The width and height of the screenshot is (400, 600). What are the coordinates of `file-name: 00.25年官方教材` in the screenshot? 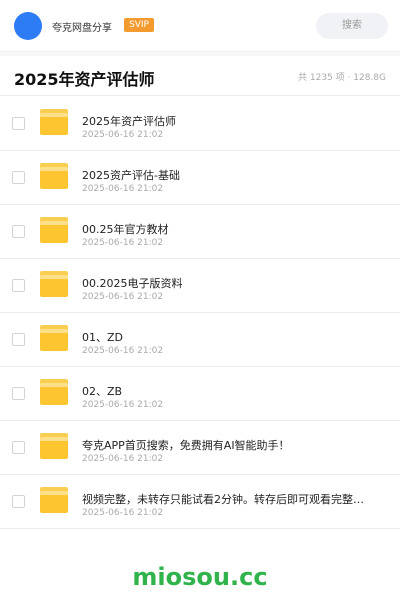 It's located at (125, 229).